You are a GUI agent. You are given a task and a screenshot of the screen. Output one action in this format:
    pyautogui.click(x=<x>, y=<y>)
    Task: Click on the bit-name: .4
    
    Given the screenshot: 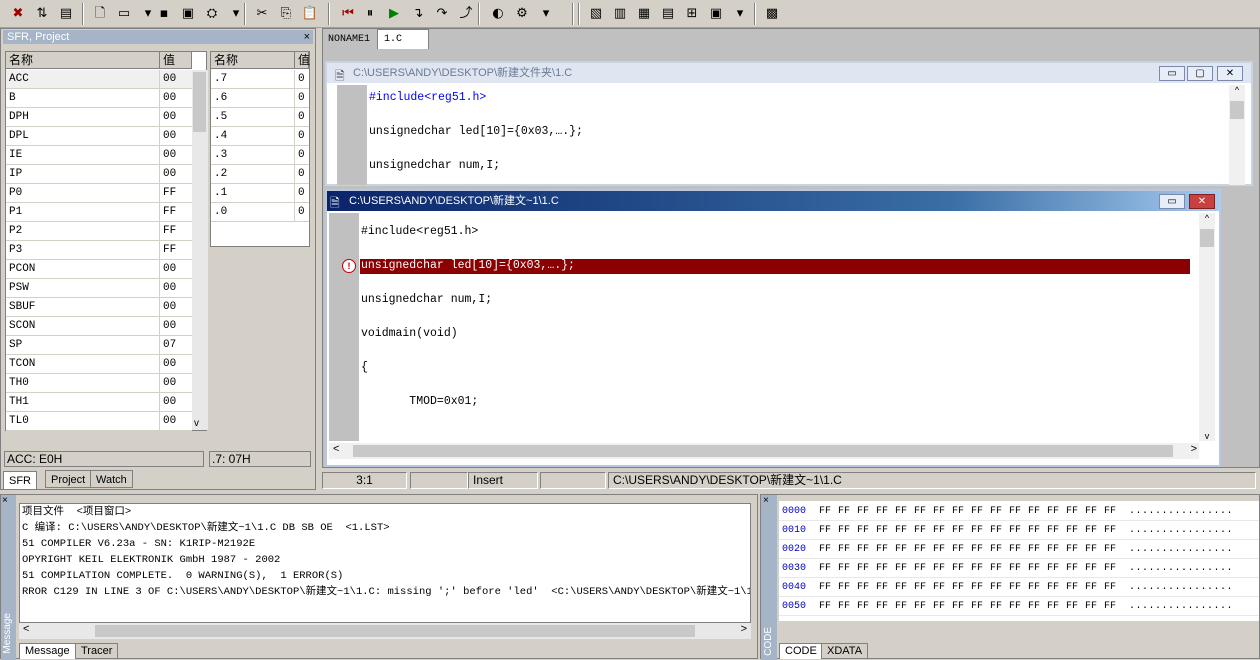 What is the action you would take?
    pyautogui.click(x=253, y=136)
    